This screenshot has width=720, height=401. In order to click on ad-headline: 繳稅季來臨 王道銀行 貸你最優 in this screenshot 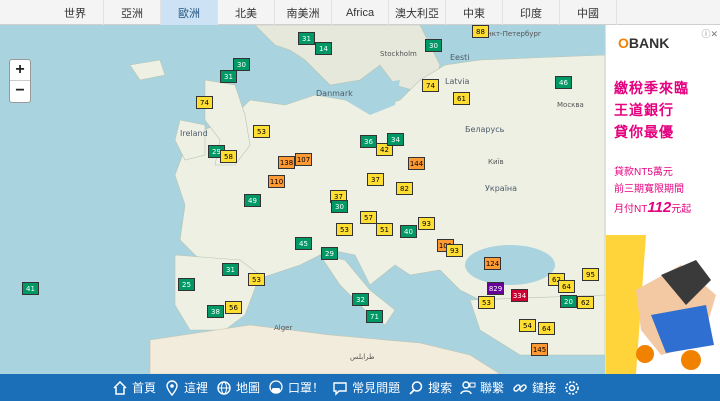, I will do `click(651, 110)`.